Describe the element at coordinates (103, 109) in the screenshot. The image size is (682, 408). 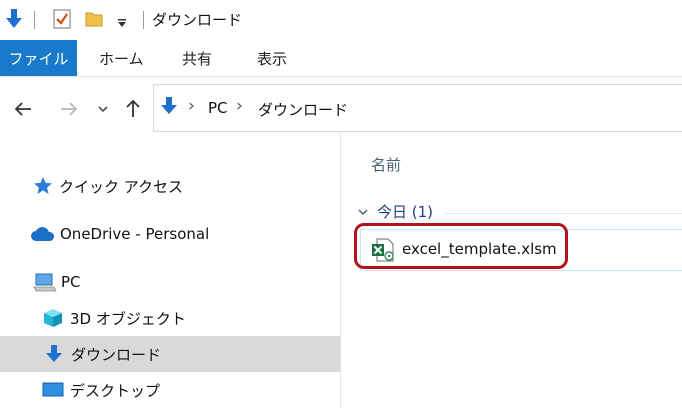
I see `recent-dropdown-icon` at that location.